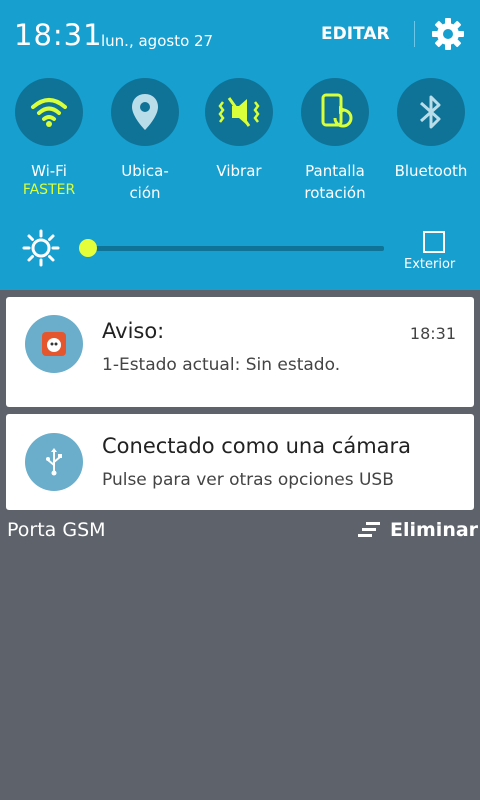 This screenshot has width=480, height=800. I want to click on toggle-wifi-circle, so click(49, 112).